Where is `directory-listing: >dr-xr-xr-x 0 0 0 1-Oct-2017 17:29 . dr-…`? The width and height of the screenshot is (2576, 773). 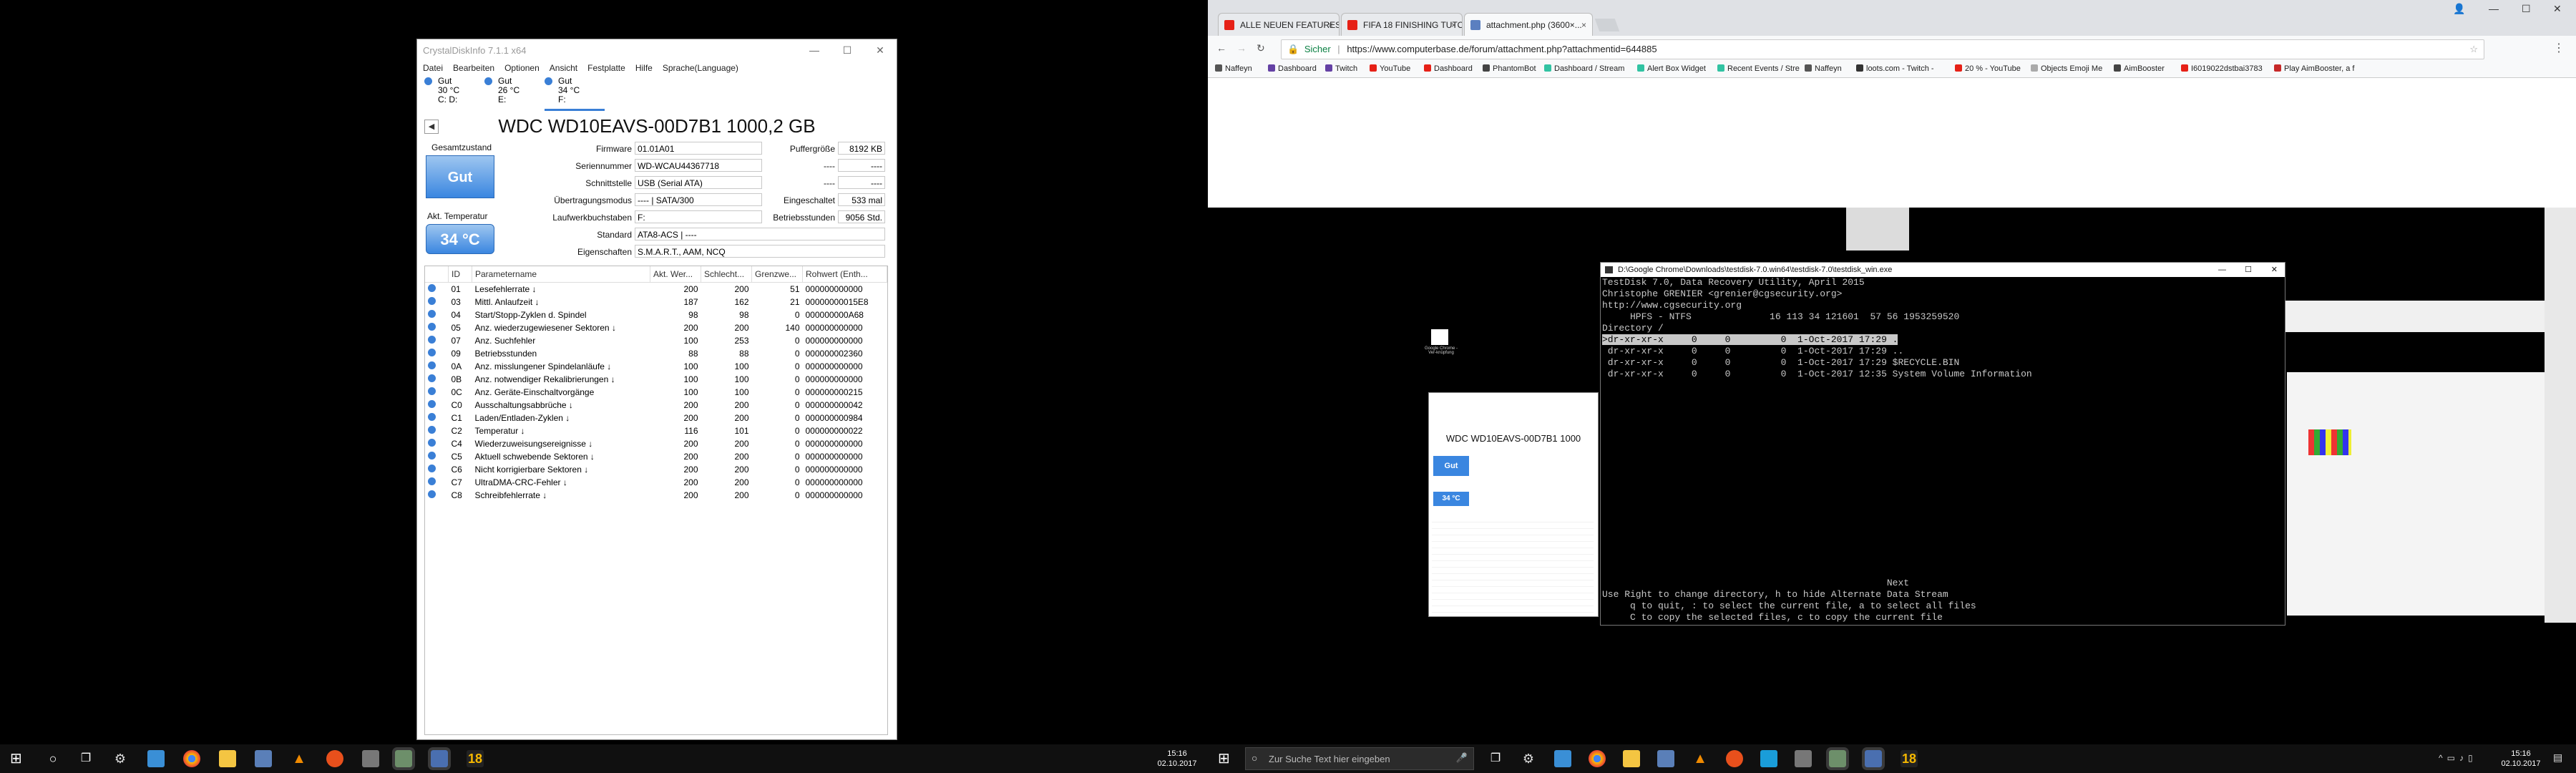 directory-listing: >dr-xr-xr-x 0 0 0 1-Oct-2017 17:29 . dr-… is located at coordinates (1943, 357).